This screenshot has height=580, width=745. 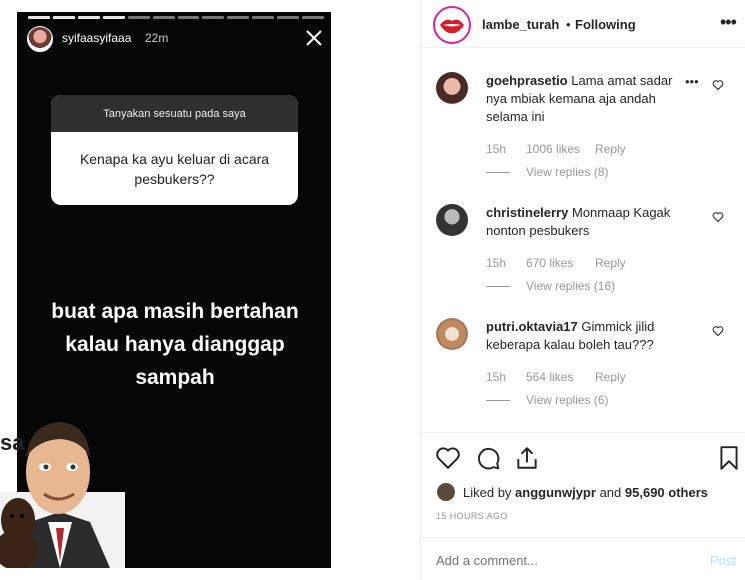 I want to click on mr-bean-sticker, so click(x=62, y=495).